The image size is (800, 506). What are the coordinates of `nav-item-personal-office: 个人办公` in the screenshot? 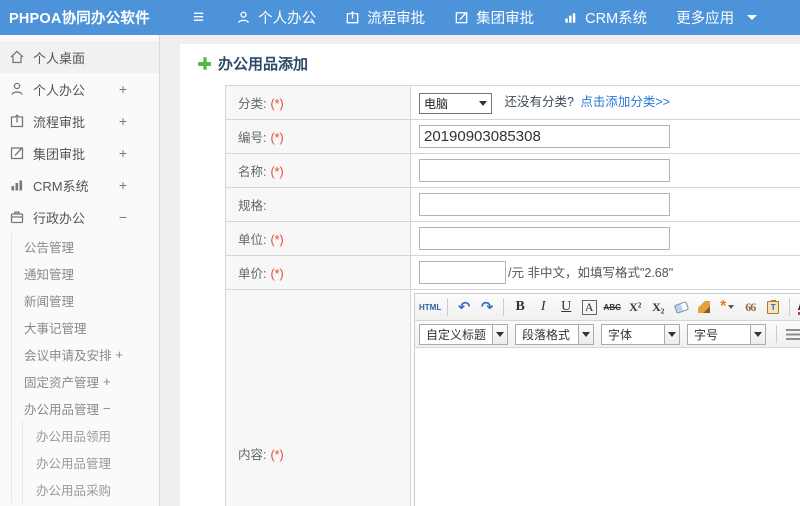 It's located at (276, 17).